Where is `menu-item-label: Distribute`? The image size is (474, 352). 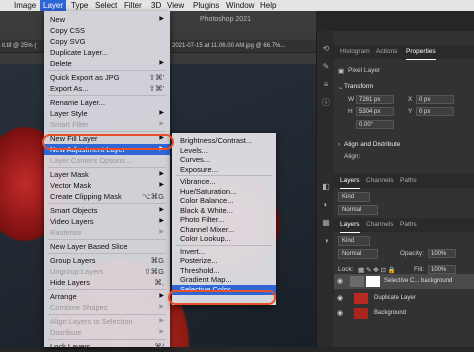 menu-item-label: Distribute is located at coordinates (66, 332).